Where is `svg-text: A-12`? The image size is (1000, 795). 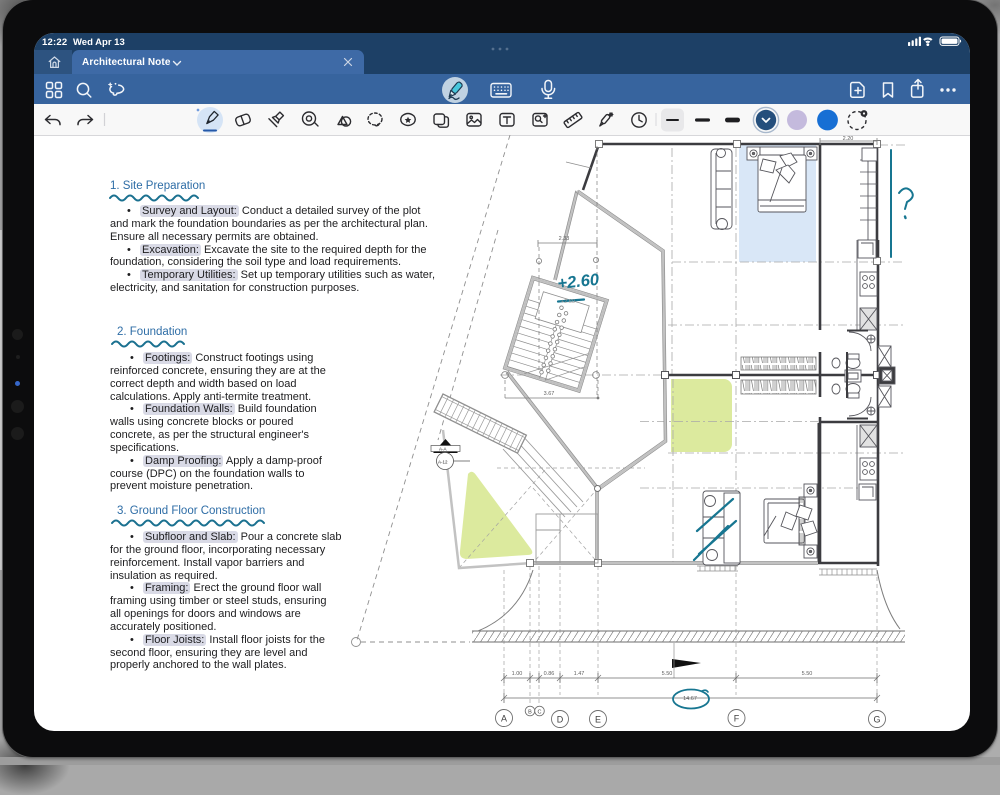 svg-text: A-12 is located at coordinates (443, 462).